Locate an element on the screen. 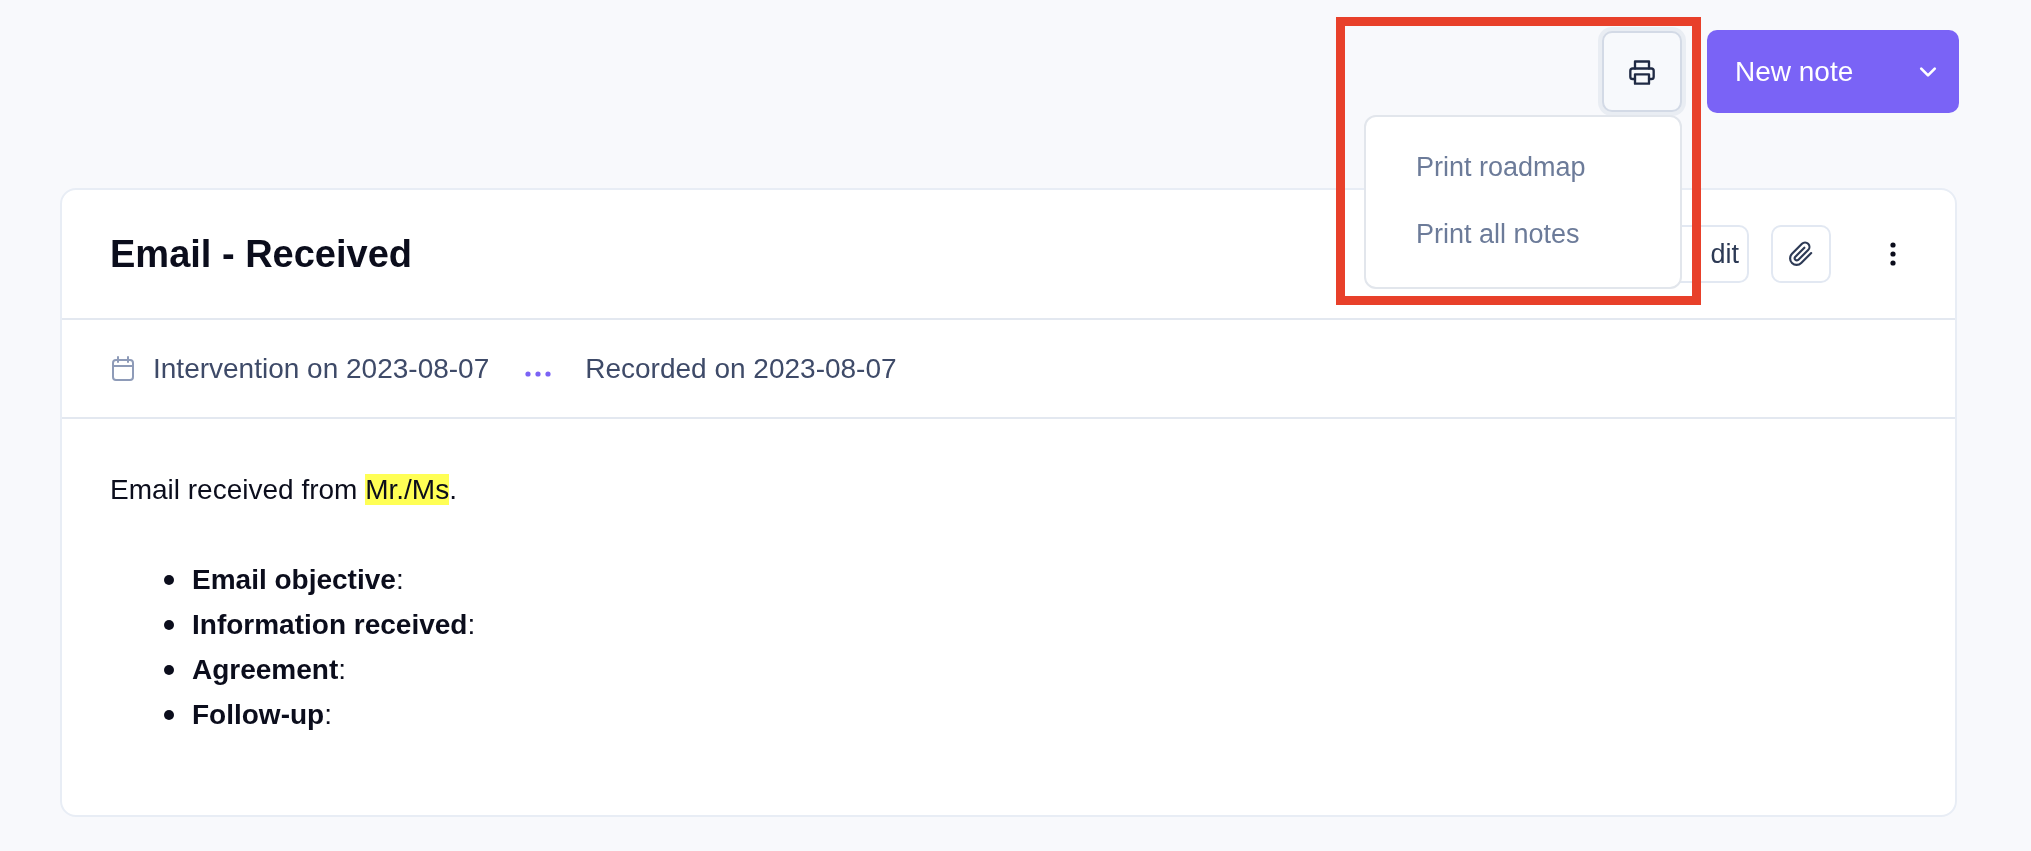 This screenshot has width=2031, height=851. printer-icon is located at coordinates (1642, 71).